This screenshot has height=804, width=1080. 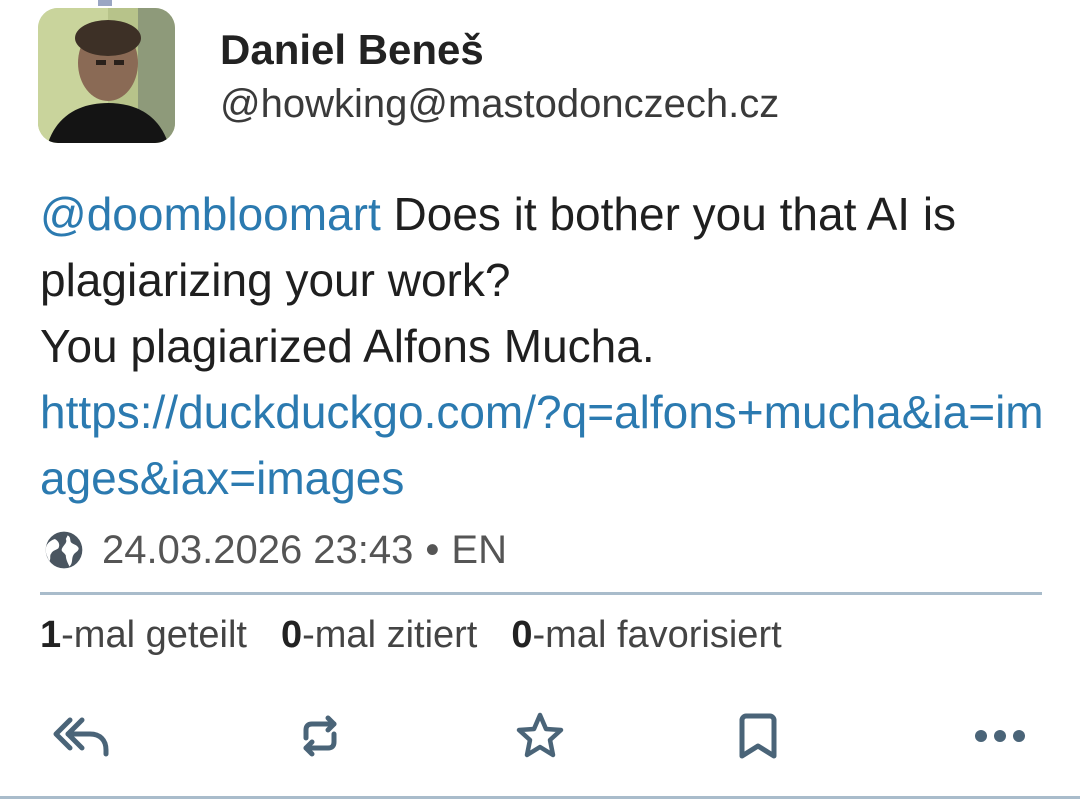 I want to click on bookmark-icon, so click(x=758, y=736).